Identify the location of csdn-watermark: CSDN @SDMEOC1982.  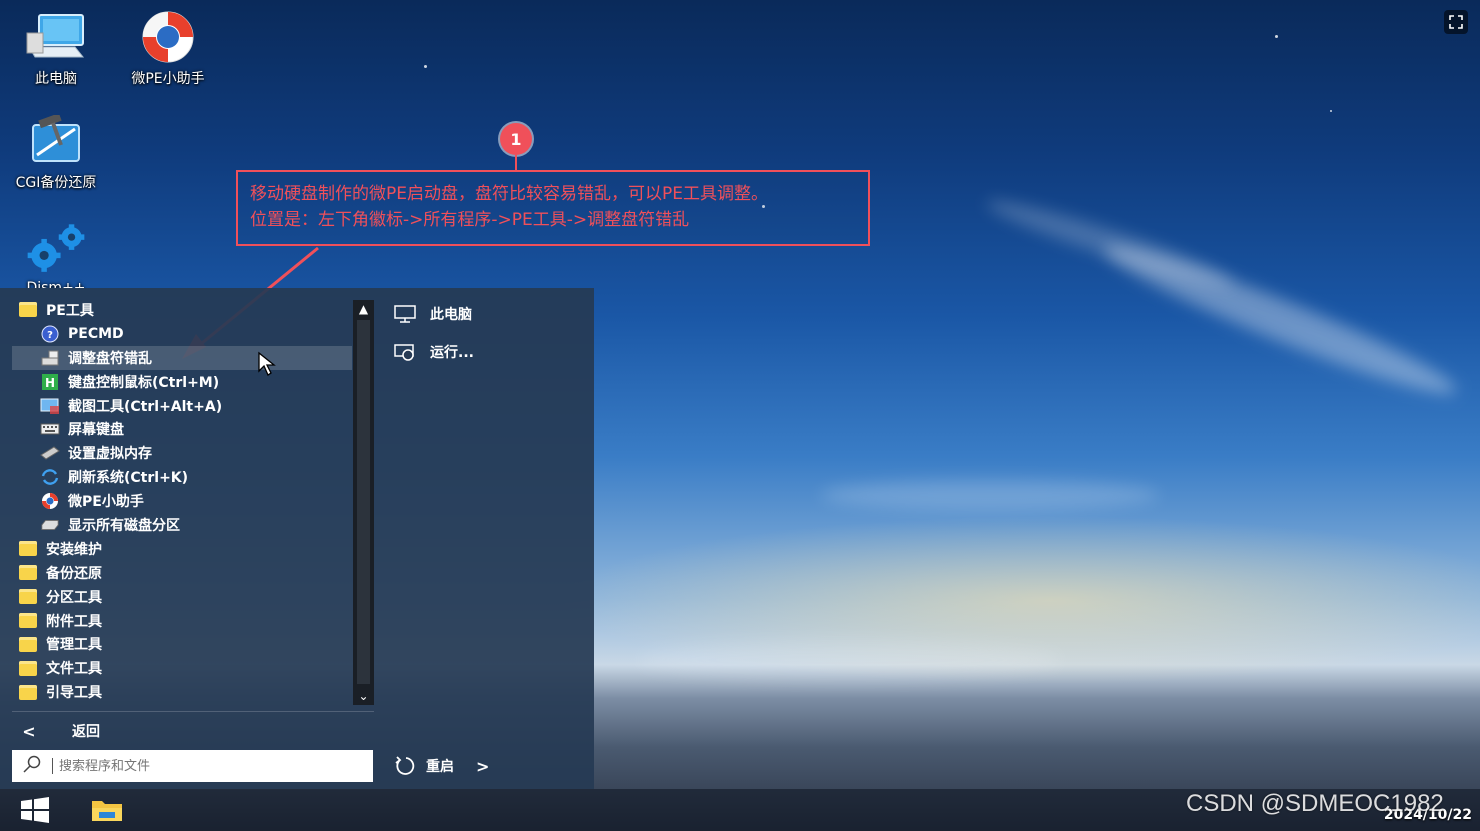
(1315, 803).